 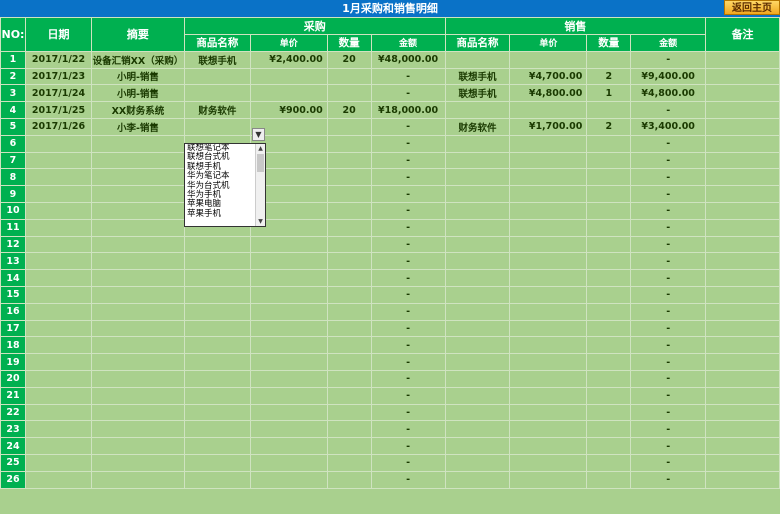 What do you see at coordinates (668, 93) in the screenshot?
I see `sales-amount-cell: ¥4,800.00` at bounding box center [668, 93].